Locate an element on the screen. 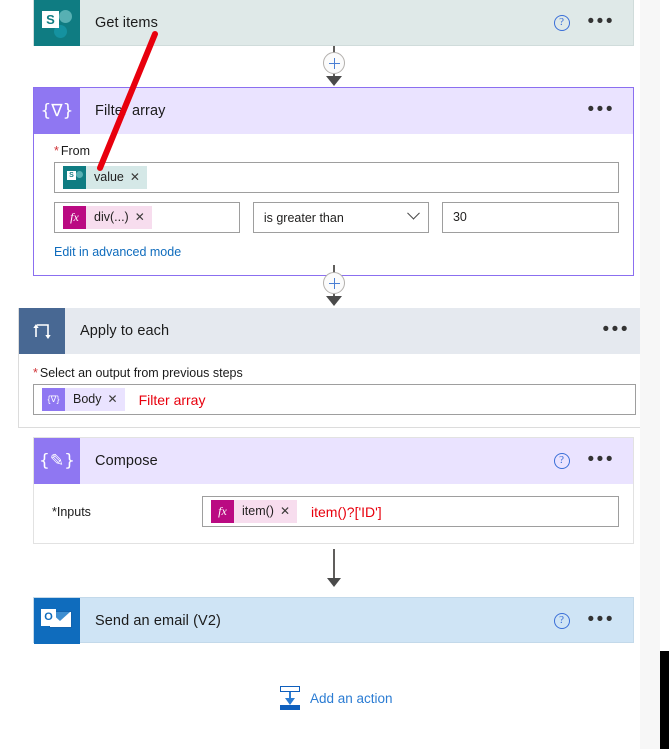 Image resolution: width=669 pixels, height=749 pixels. card-title: Get items is located at coordinates (126, 23).